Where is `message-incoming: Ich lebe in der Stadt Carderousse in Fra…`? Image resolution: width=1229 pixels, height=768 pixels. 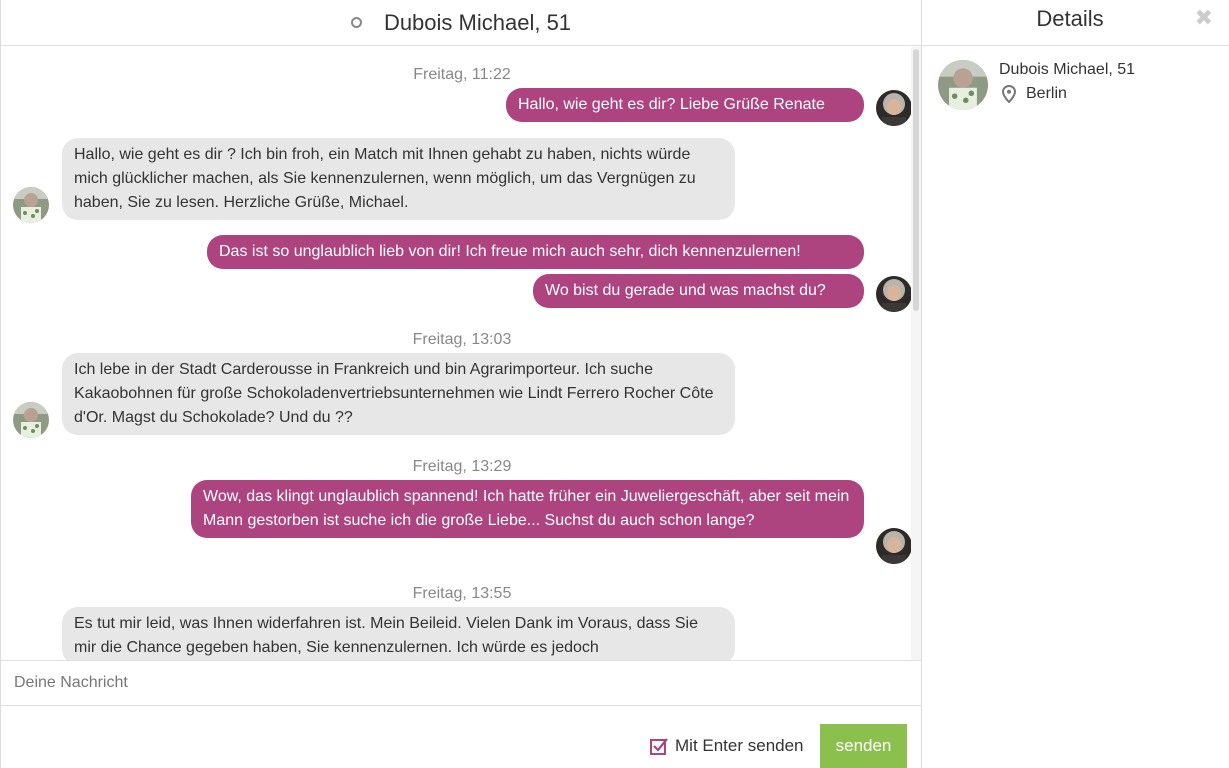 message-incoming: Ich lebe in der Stadt Carderousse in Fra… is located at coordinates (398, 394).